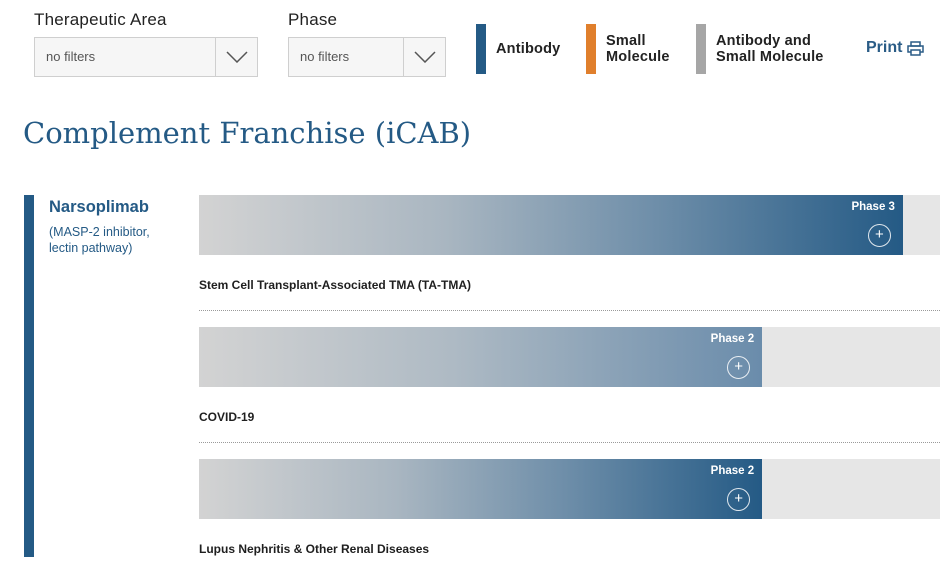 Image resolution: width=940 pixels, height=572 pixels. Describe the element at coordinates (481, 49) in the screenshot. I see `legend-swatch-antibody` at that location.